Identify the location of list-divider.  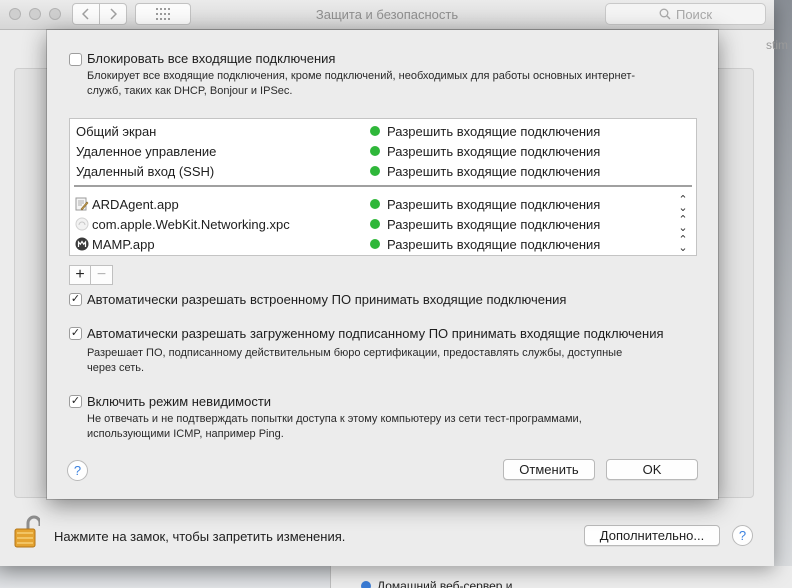
(383, 186).